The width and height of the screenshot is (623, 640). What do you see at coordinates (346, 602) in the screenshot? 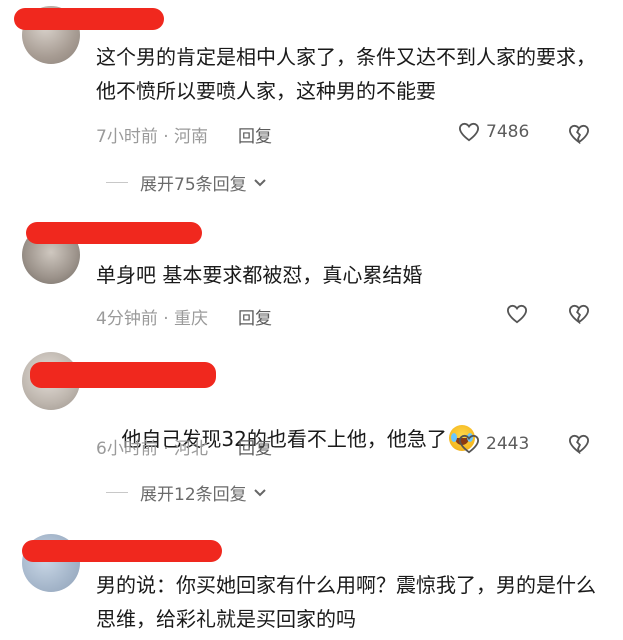
I see `comment-text: 男的说：你买她回家有什么用啊？震惊我了，男的是什么思维，给彩礼就是买回家的吗` at bounding box center [346, 602].